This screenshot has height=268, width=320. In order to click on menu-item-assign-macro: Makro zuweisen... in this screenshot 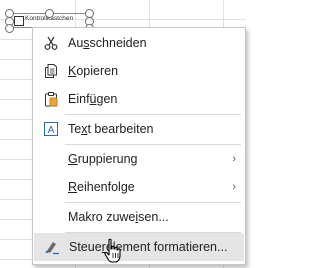, I will do `click(139, 217)`.